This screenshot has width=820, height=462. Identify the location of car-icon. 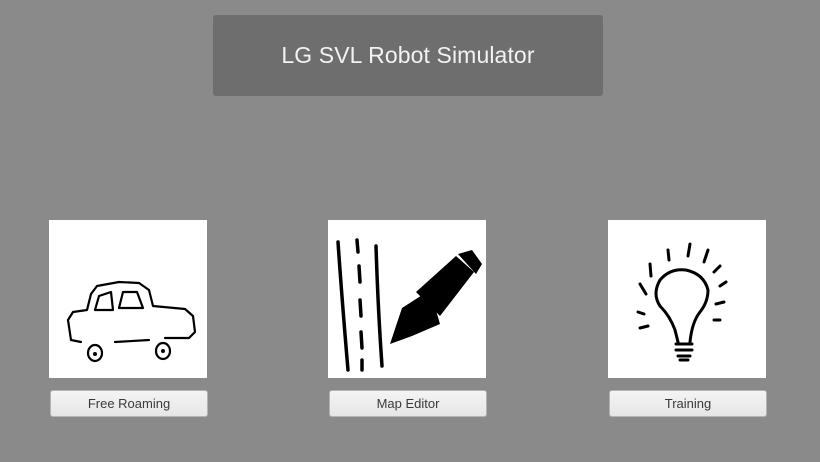
(131, 321).